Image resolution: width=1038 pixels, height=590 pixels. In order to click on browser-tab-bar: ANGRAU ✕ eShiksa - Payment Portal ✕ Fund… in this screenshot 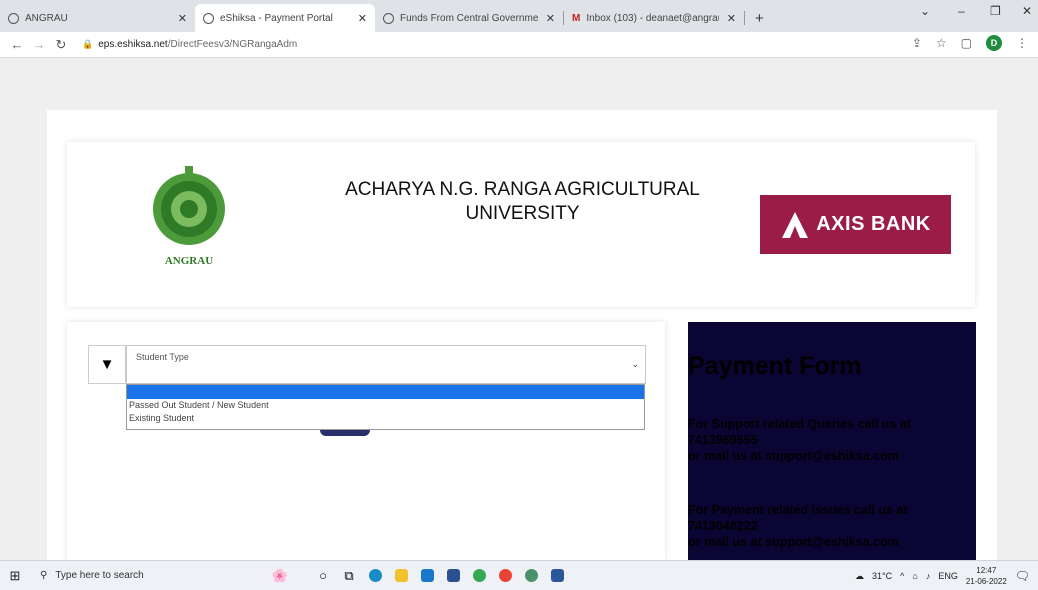, I will do `click(519, 16)`.